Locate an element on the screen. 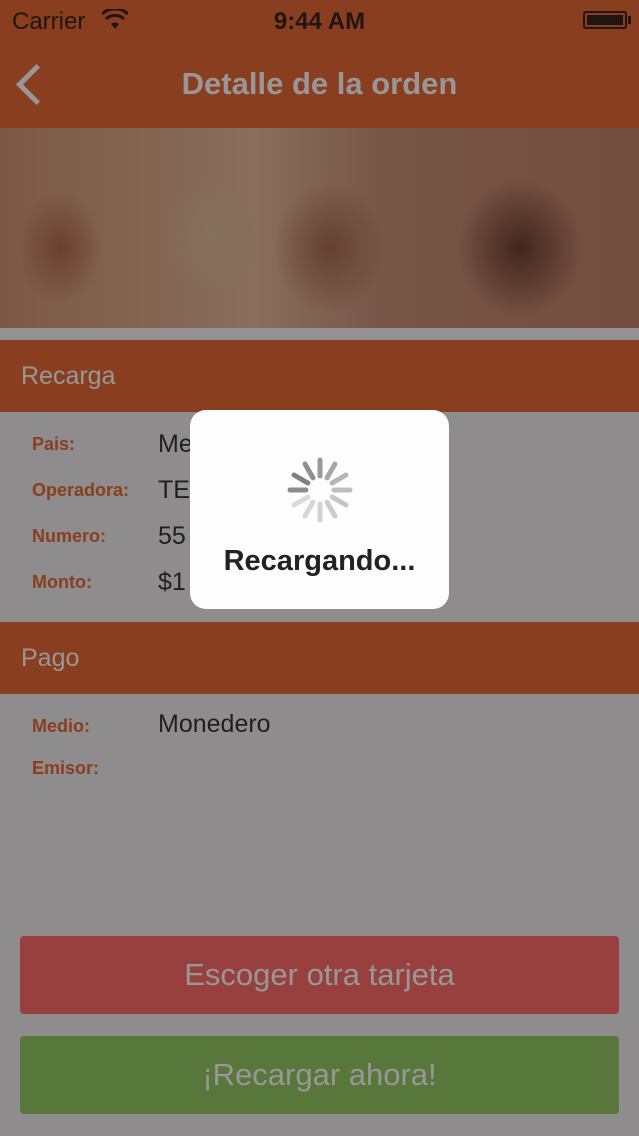 This screenshot has height=1136, width=639. spinner-icon is located at coordinates (320, 490).